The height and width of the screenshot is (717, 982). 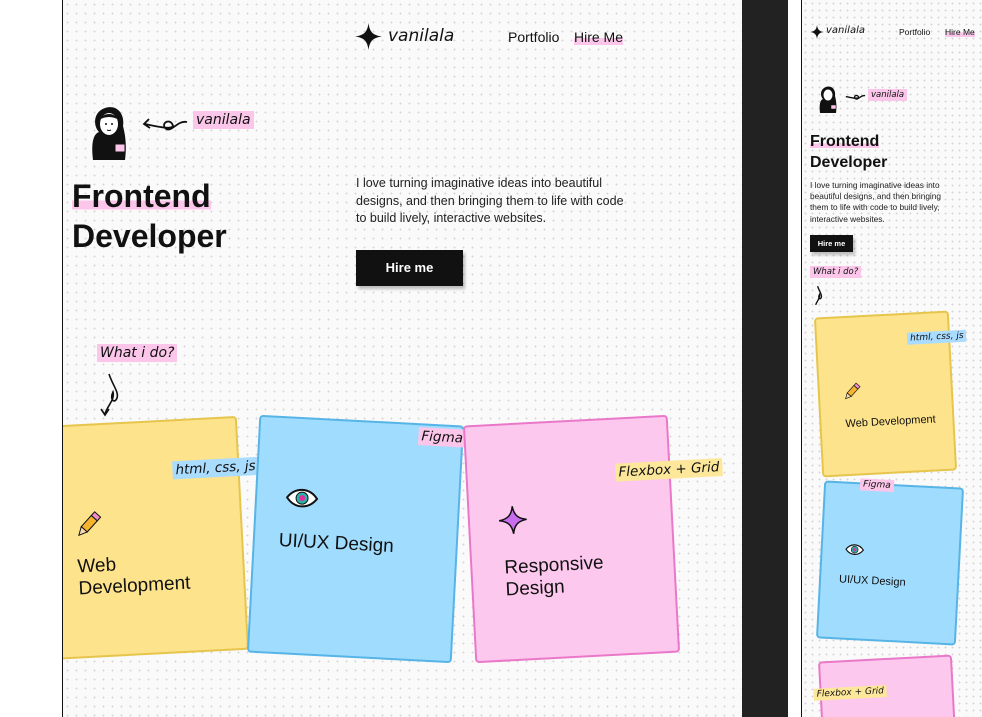 What do you see at coordinates (134, 586) in the screenshot?
I see `card-title-line2: Development` at bounding box center [134, 586].